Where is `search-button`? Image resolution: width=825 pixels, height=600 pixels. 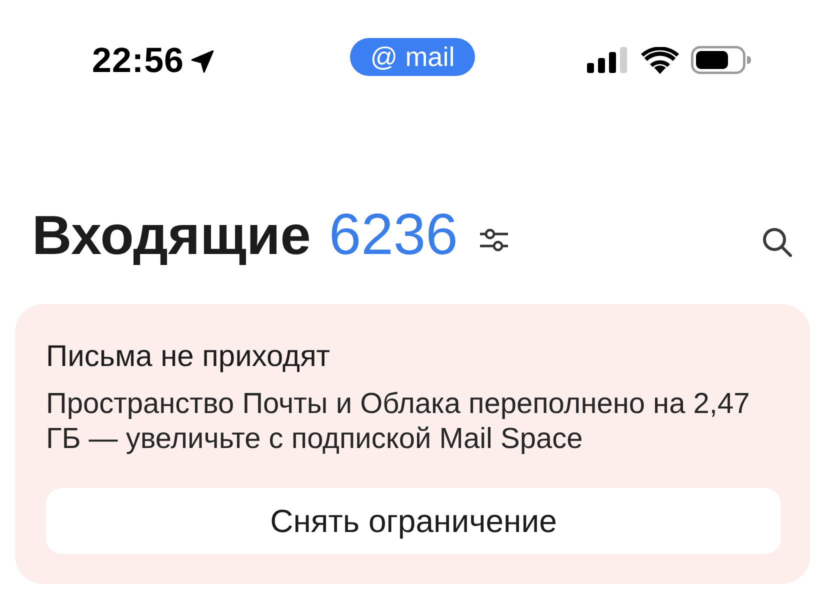 search-button is located at coordinates (777, 242).